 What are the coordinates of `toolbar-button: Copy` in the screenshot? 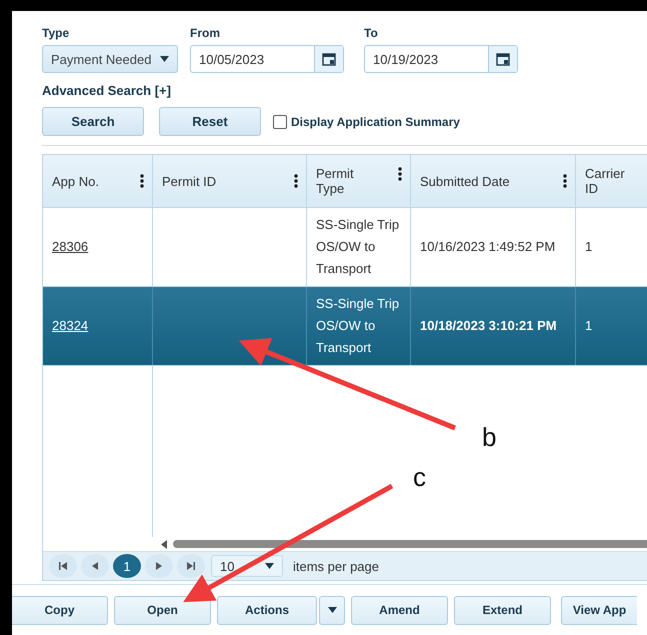 It's located at (60, 610).